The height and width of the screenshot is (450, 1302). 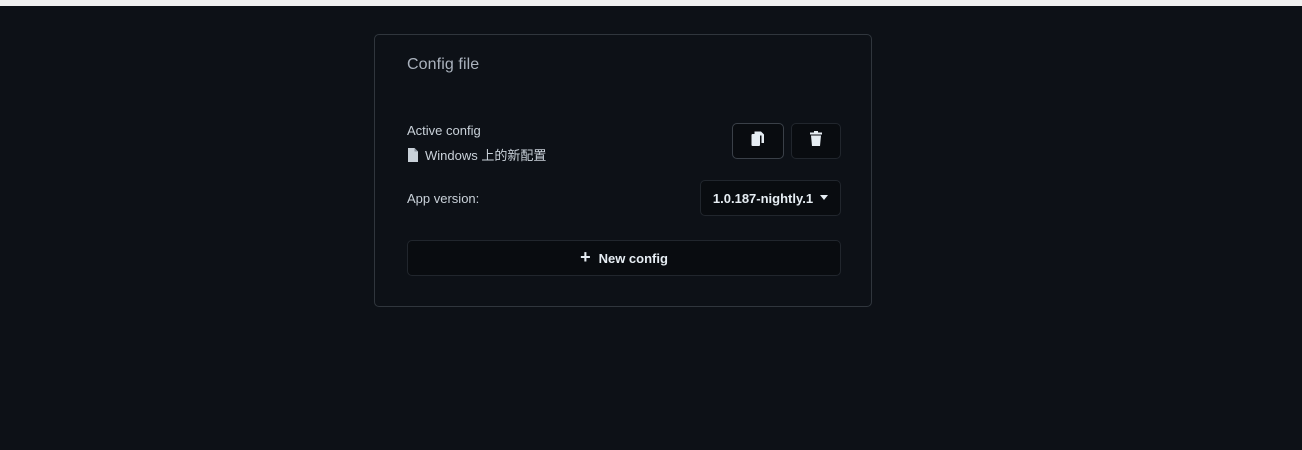 What do you see at coordinates (486, 155) in the screenshot?
I see `active-config-name-text: Windows 上的新配置` at bounding box center [486, 155].